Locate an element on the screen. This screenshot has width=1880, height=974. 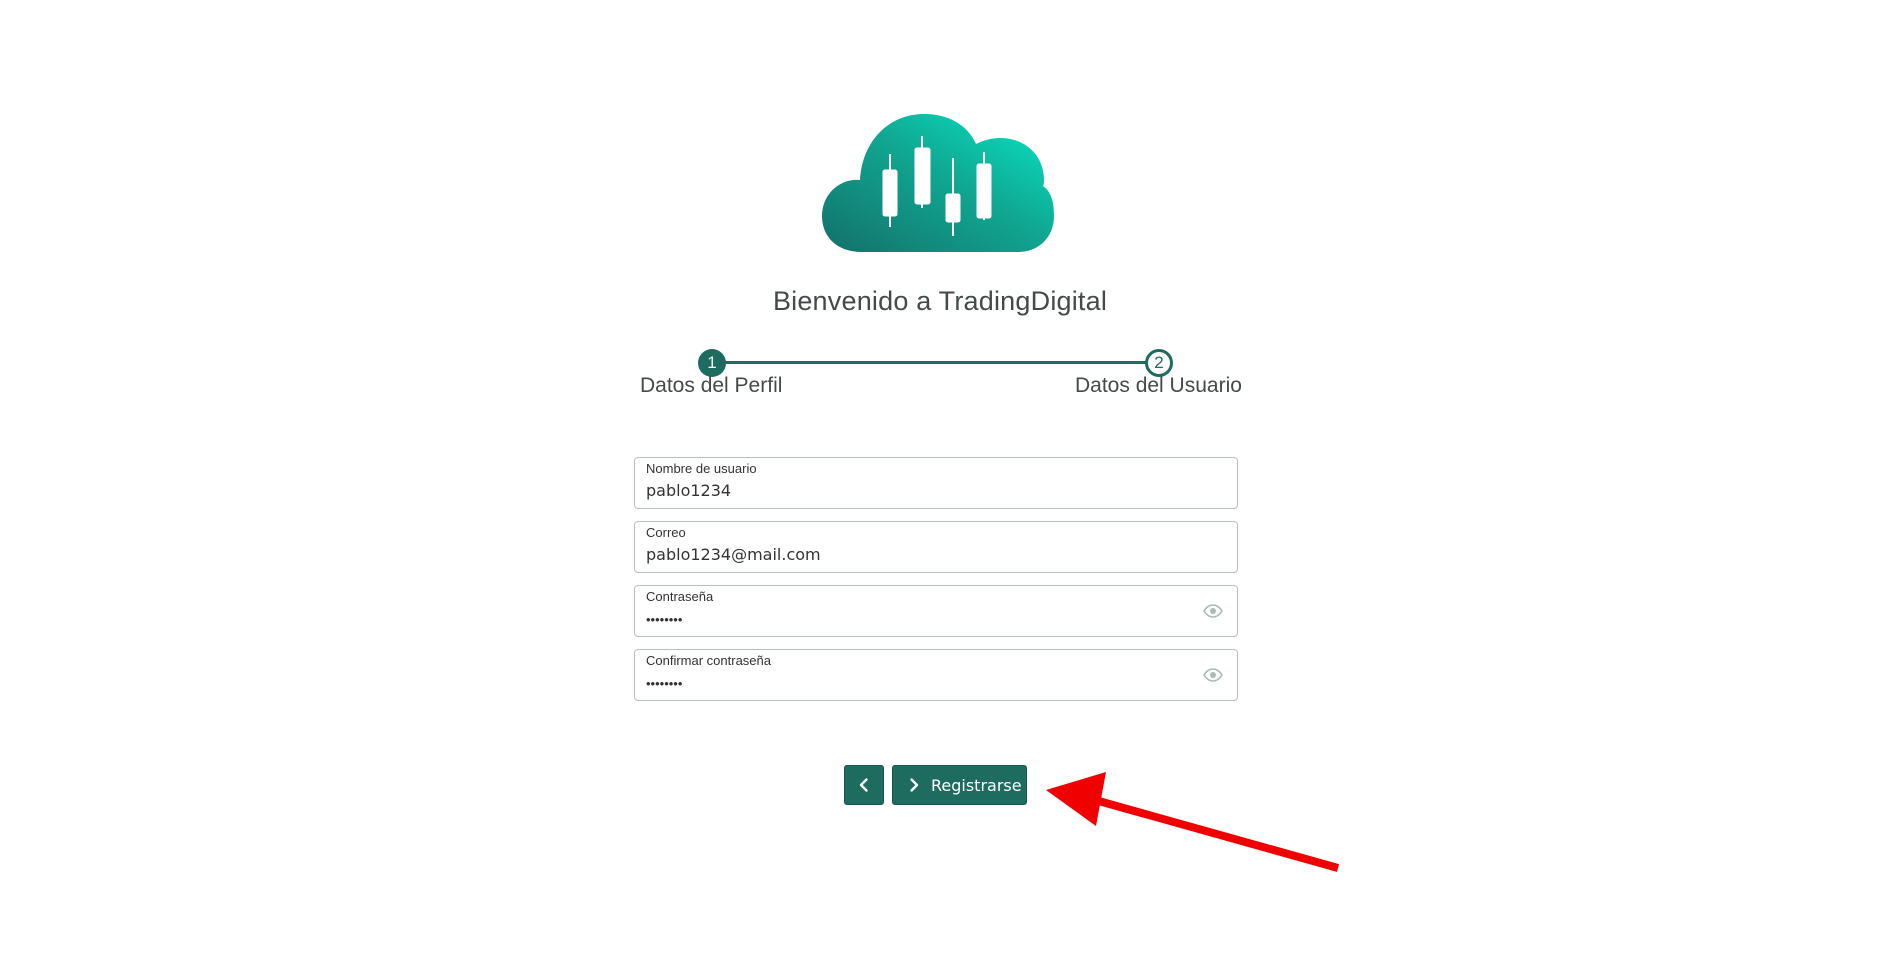
email-value: pablo1234@mail.com is located at coordinates (733, 554).